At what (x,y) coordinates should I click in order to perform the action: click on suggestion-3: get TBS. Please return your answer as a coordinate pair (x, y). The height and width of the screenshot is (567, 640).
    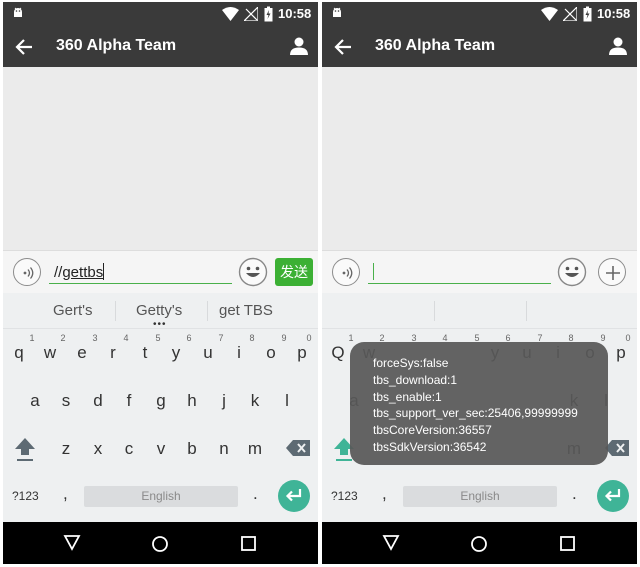
    Looking at the image, I should click on (246, 310).